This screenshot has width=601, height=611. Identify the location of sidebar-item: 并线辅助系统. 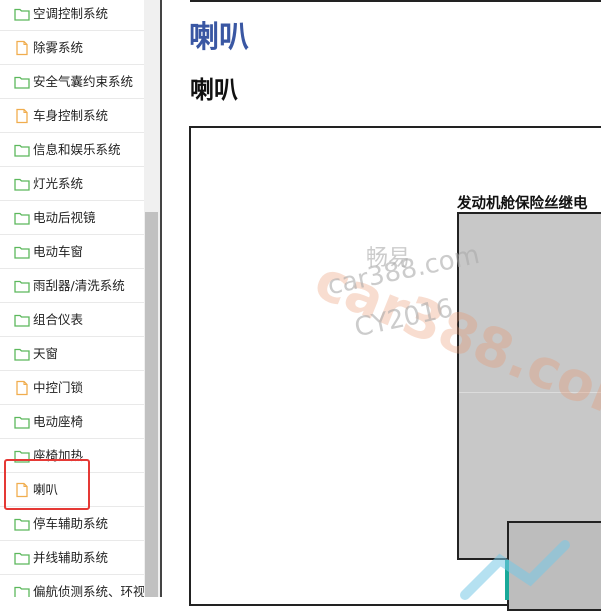
(72, 558).